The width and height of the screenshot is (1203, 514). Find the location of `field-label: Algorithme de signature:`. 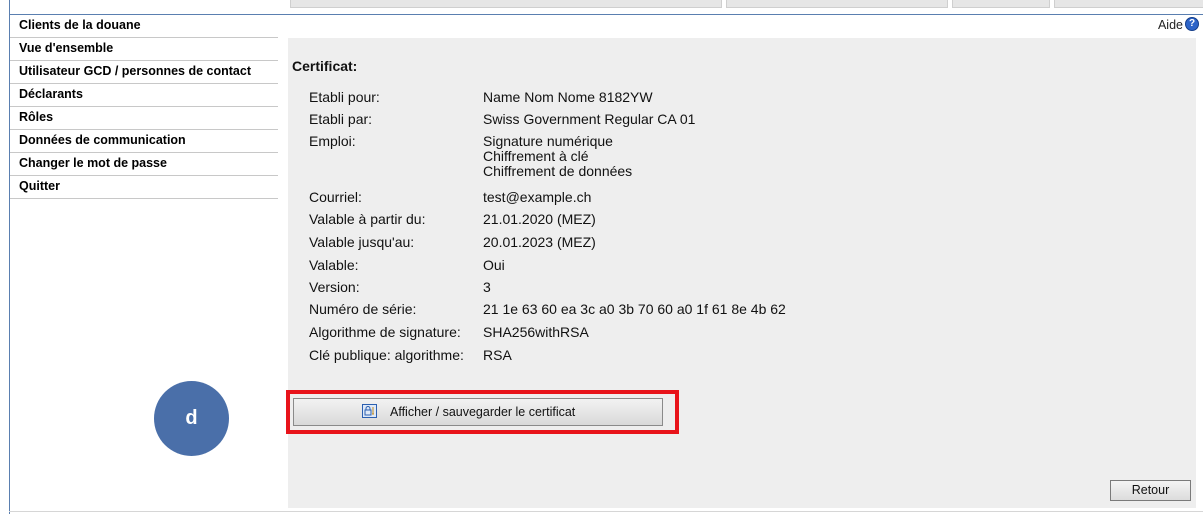

field-label: Algorithme de signature: is located at coordinates (385, 332).